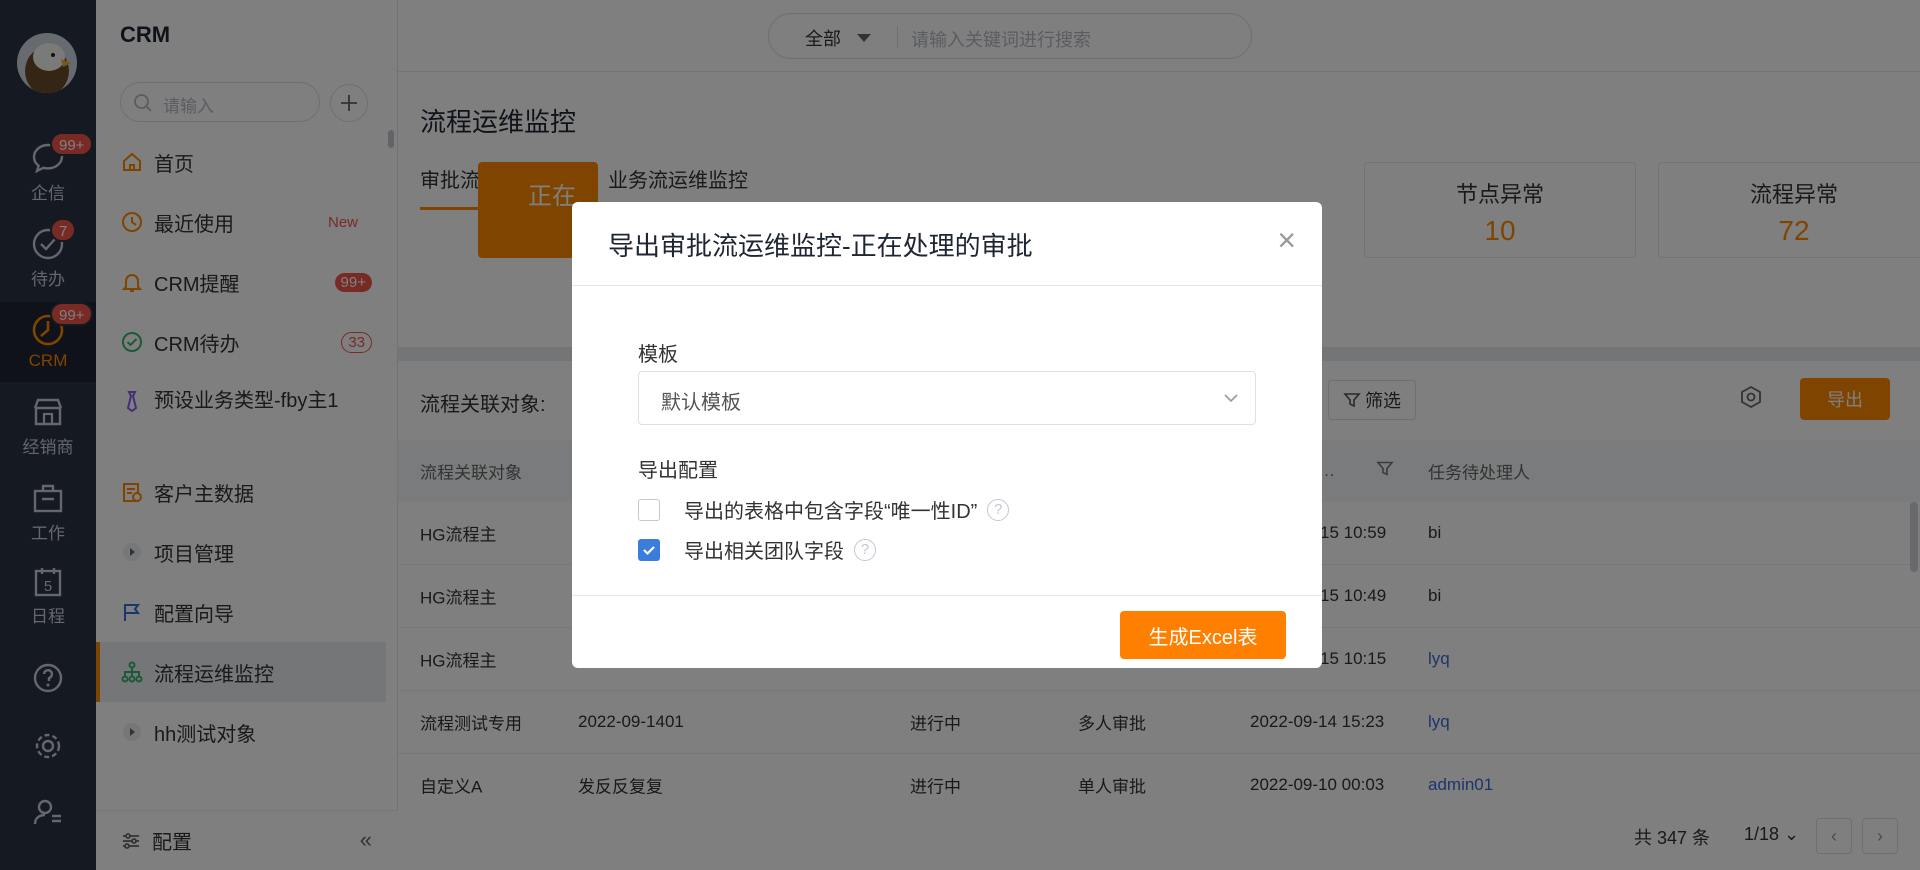  Describe the element at coordinates (1286, 240) in the screenshot. I see `close-icon: ×` at that location.